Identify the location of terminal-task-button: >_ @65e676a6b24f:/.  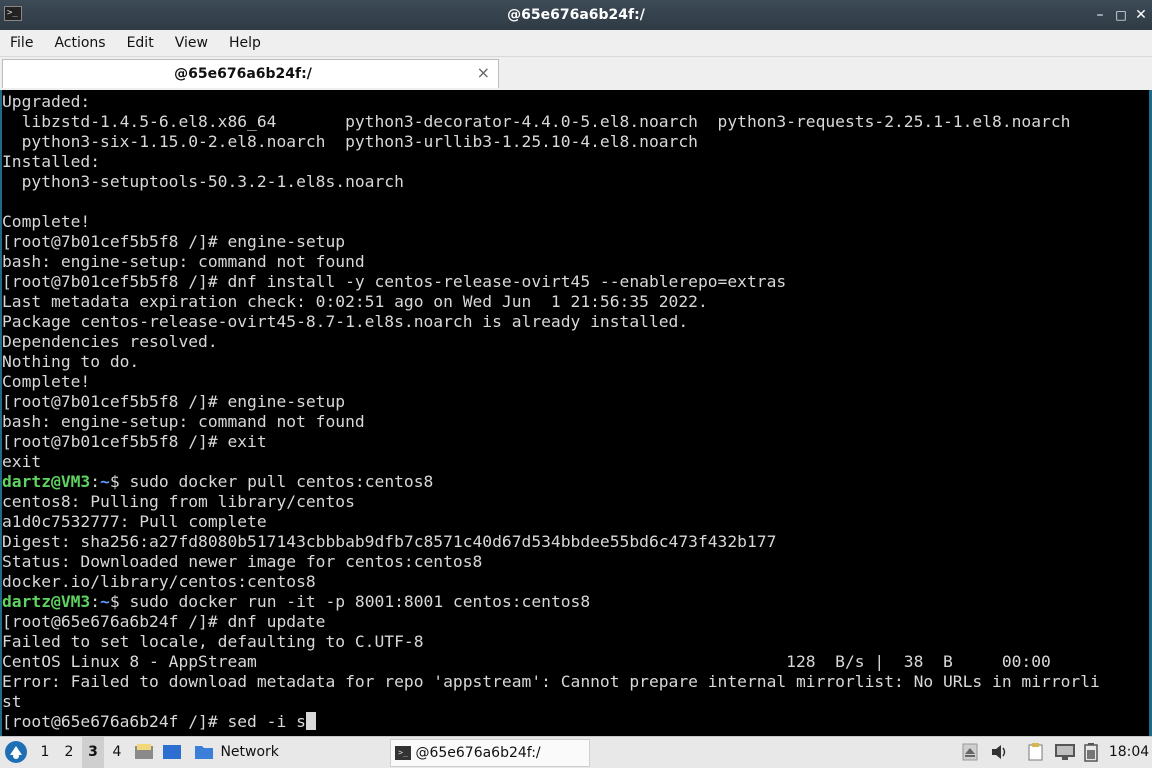
(490, 753).